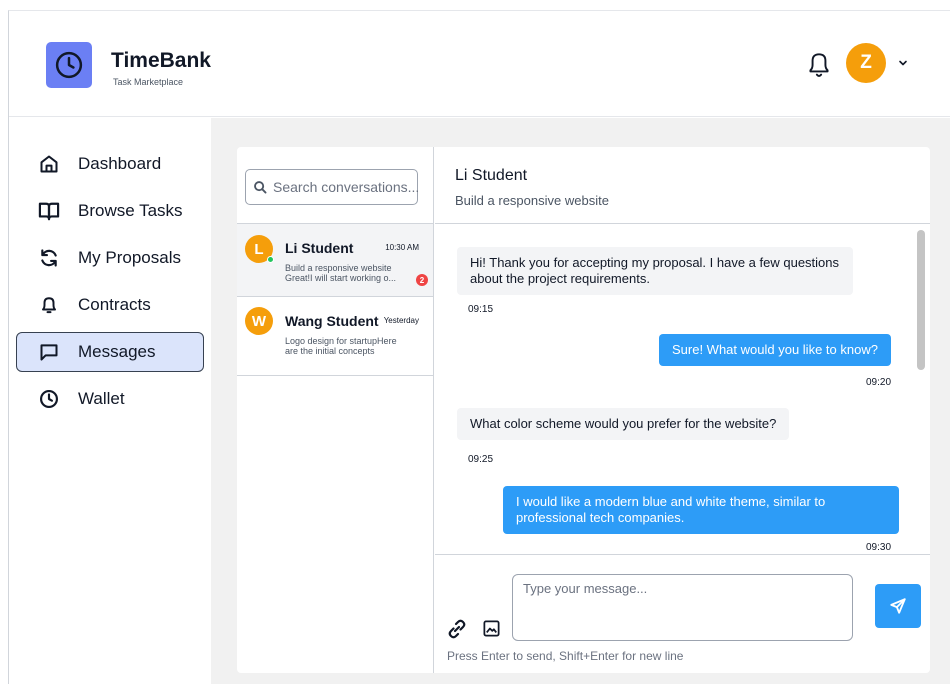  Describe the element at coordinates (49, 258) in the screenshot. I see `refresh-icon` at that location.